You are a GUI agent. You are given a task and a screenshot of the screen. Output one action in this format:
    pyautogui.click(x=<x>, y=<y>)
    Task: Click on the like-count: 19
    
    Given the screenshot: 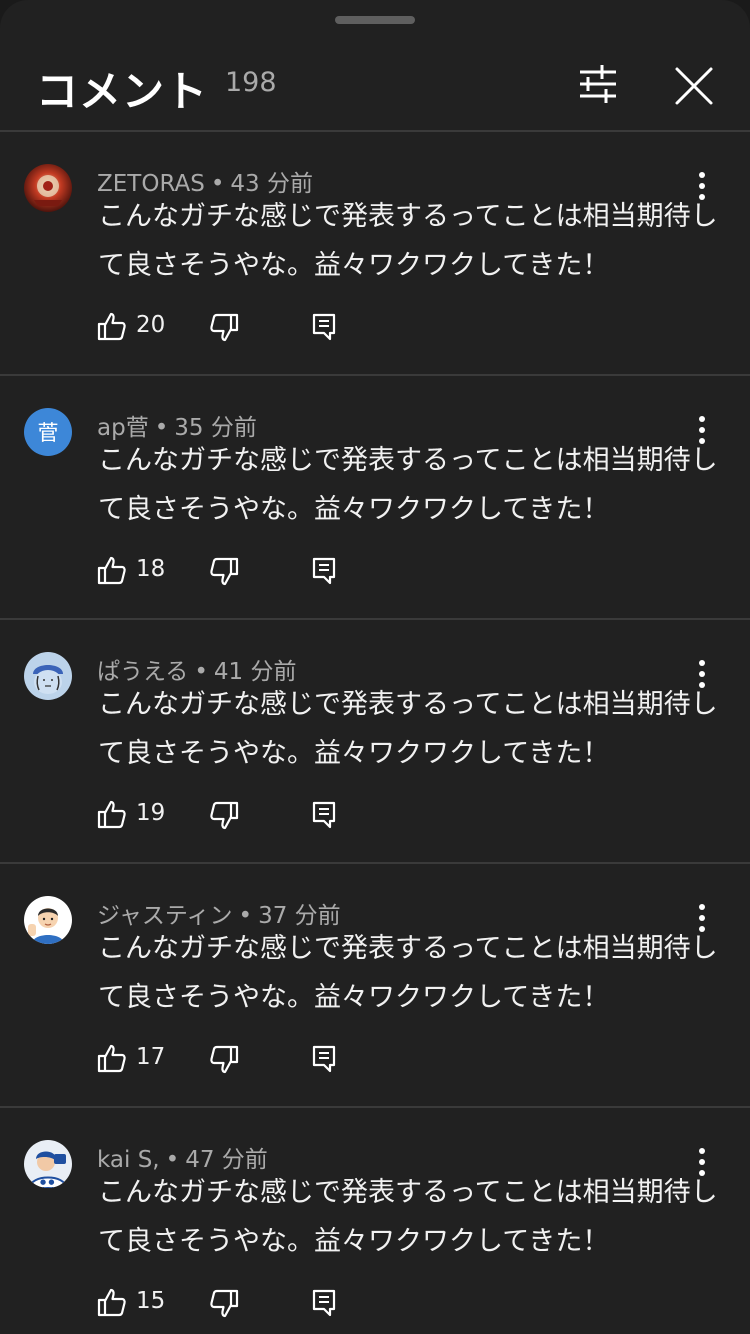 What is the action you would take?
    pyautogui.click(x=151, y=813)
    